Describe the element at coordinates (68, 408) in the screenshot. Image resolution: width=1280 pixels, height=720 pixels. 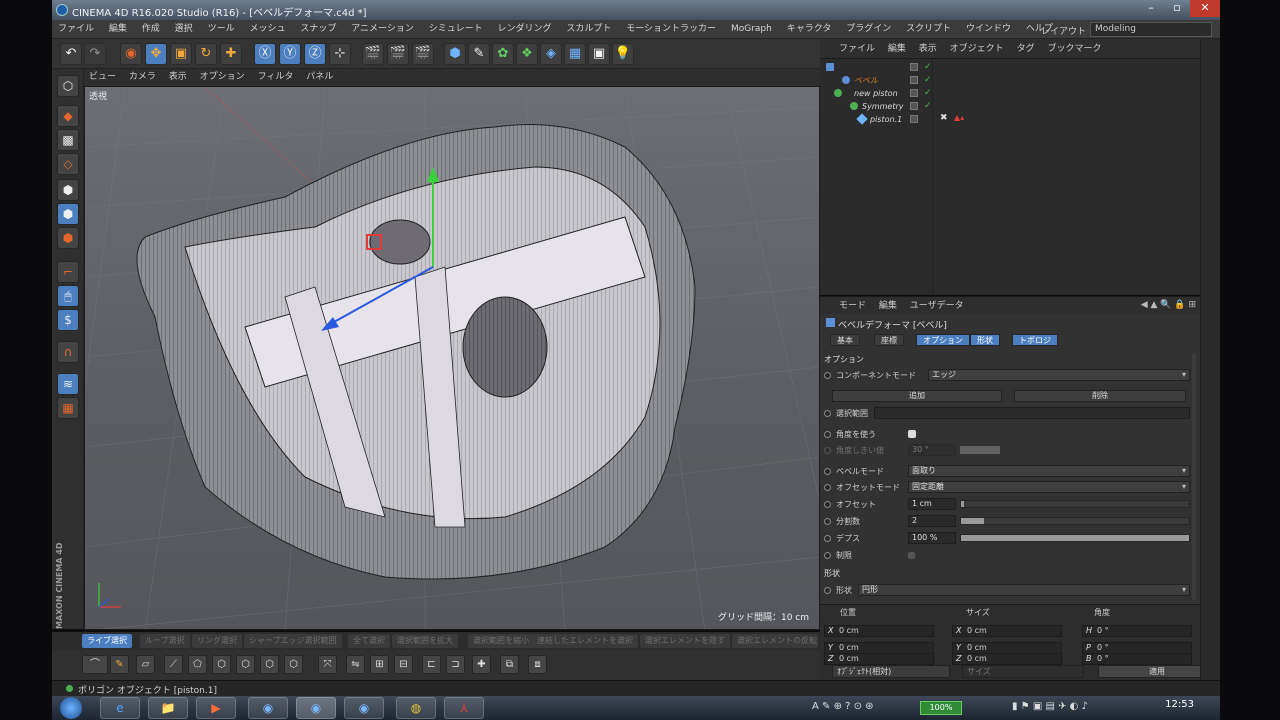
I see `workplane-lock-button: ▦` at that location.